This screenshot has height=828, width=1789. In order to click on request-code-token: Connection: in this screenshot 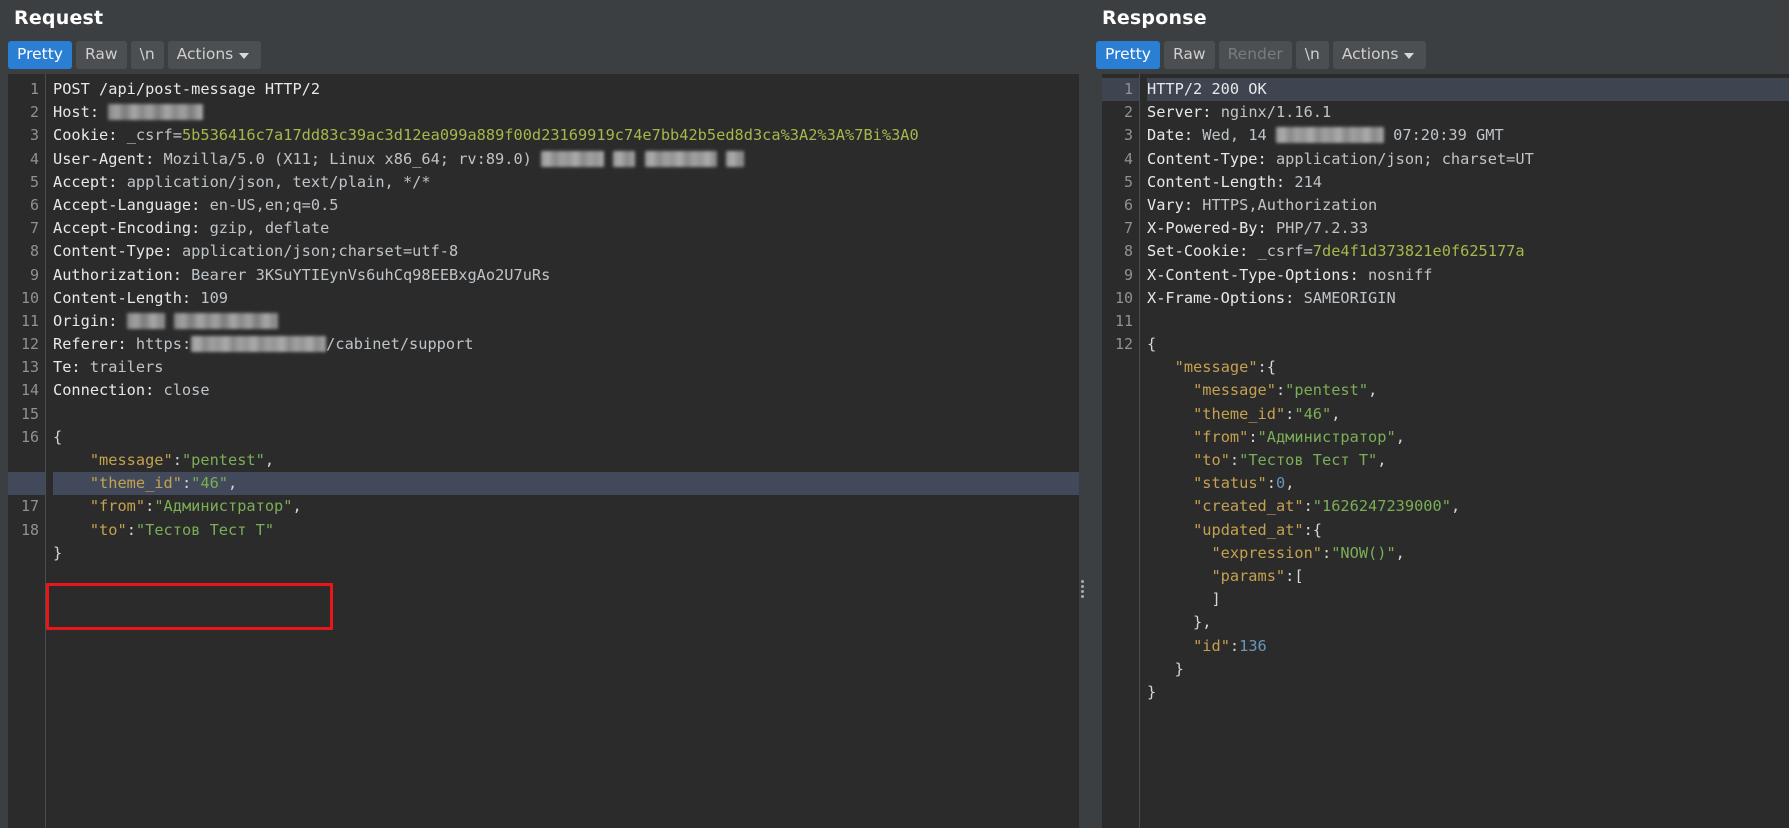, I will do `click(108, 390)`.